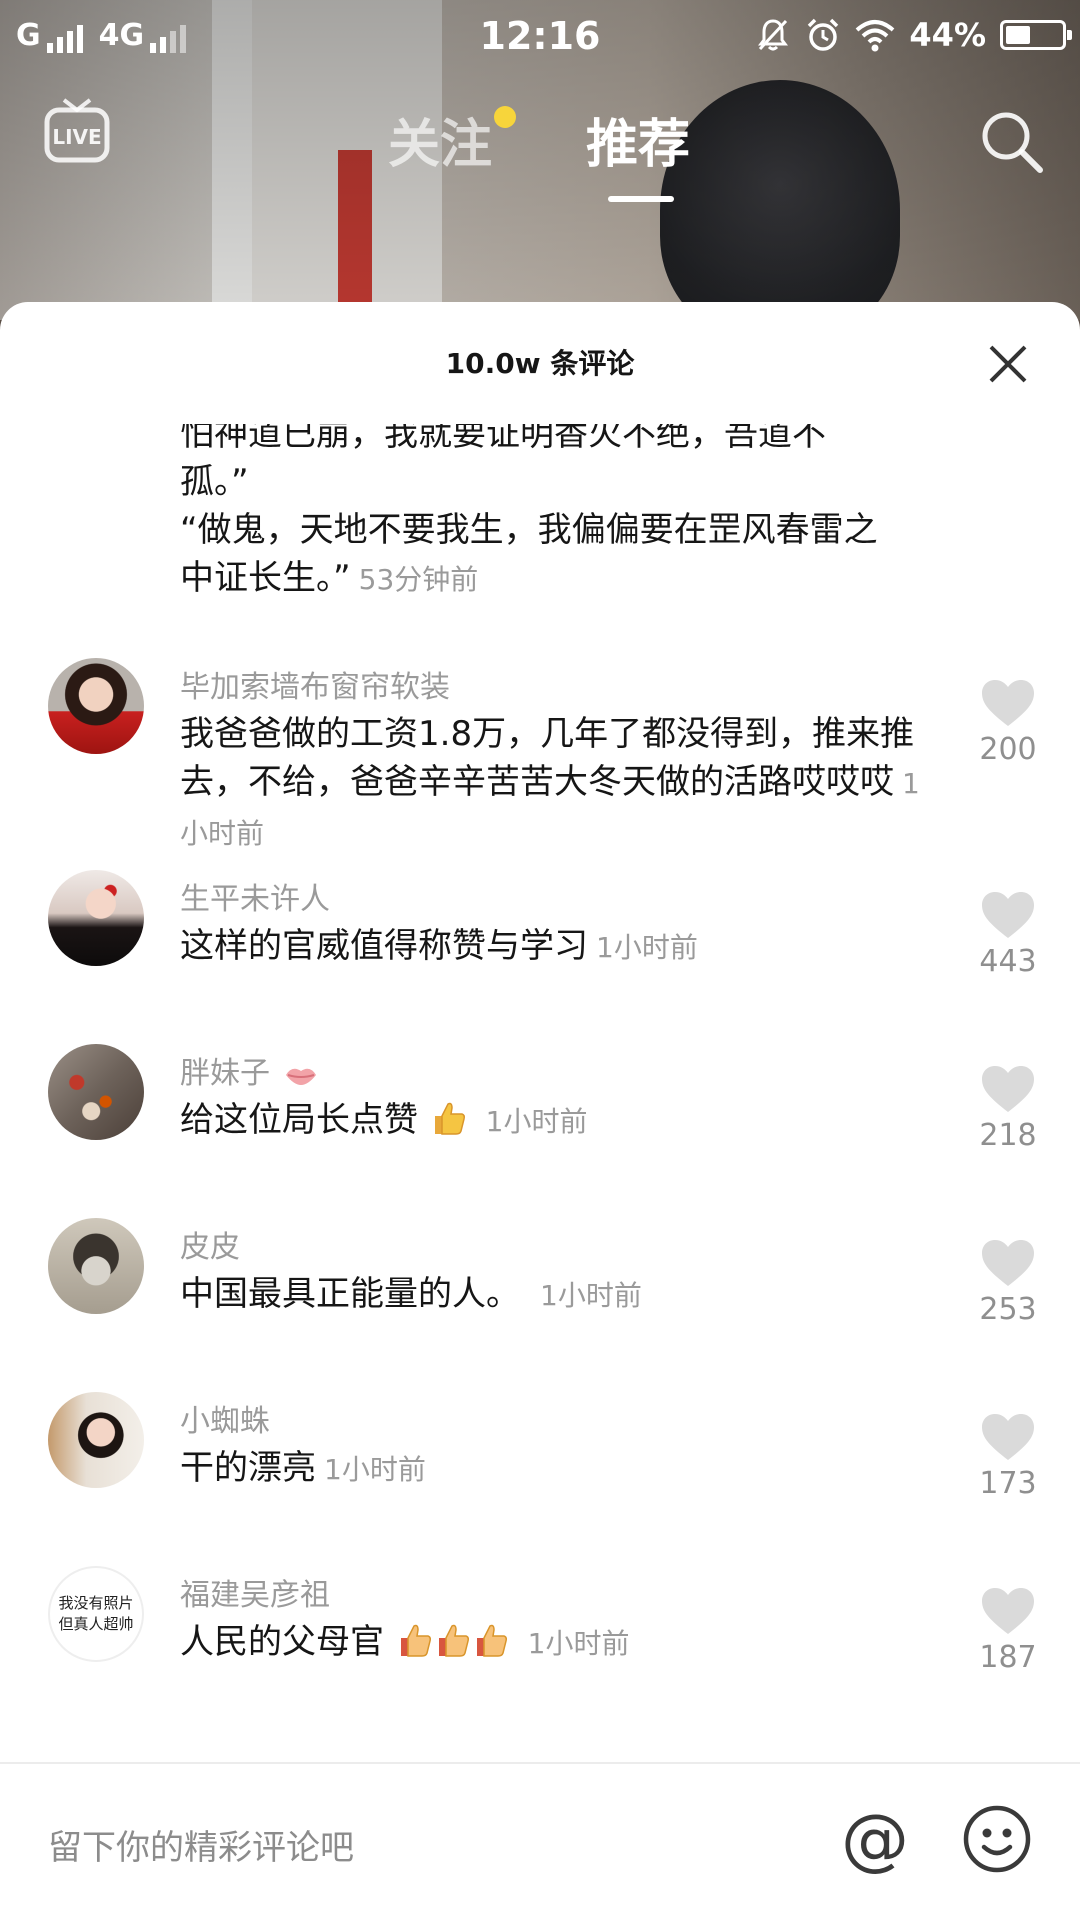  I want to click on like-button: 173, so click(1008, 1456).